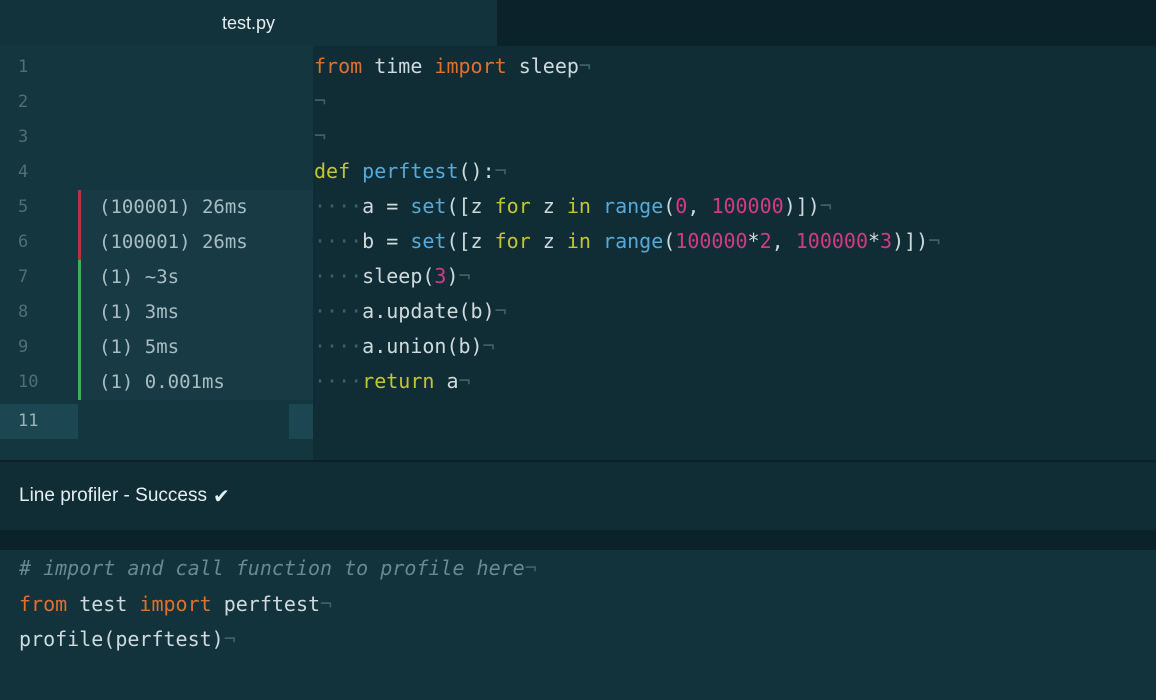 The height and width of the screenshot is (700, 1156). Describe the element at coordinates (410, 171) in the screenshot. I see `code-line: def perftest():¬` at that location.